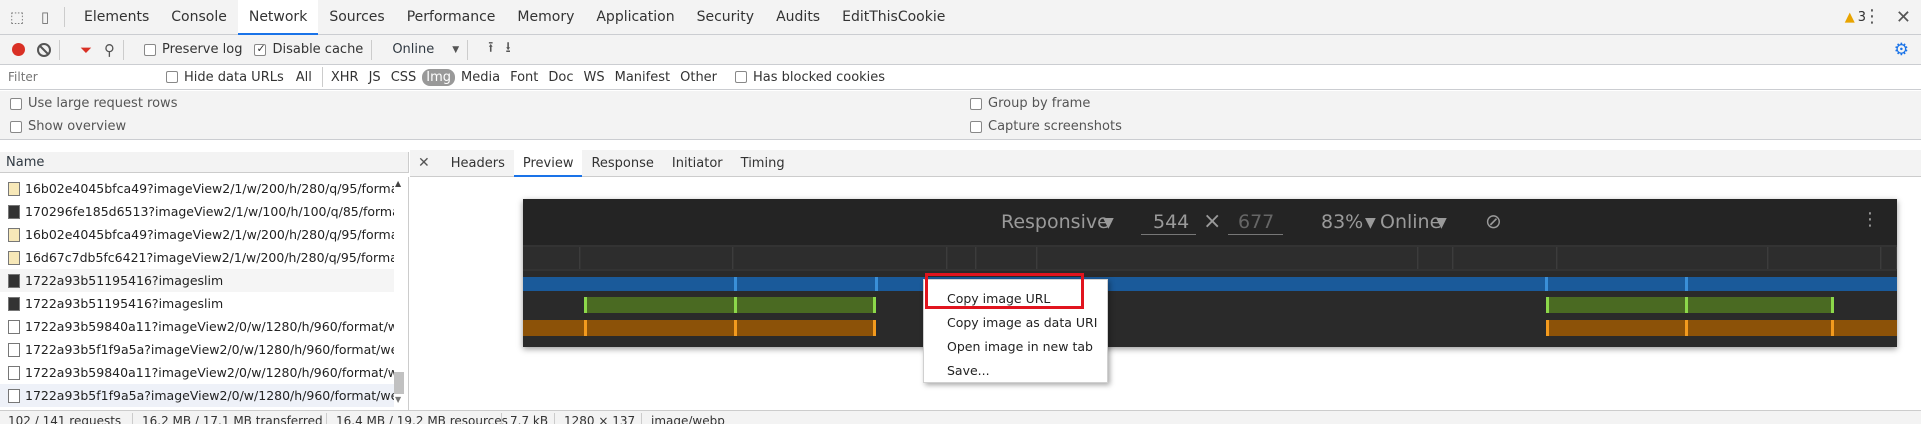 Image resolution: width=1921 pixels, height=424 pixels. I want to click on device-toolbar-icon: ▯, so click(45, 17).